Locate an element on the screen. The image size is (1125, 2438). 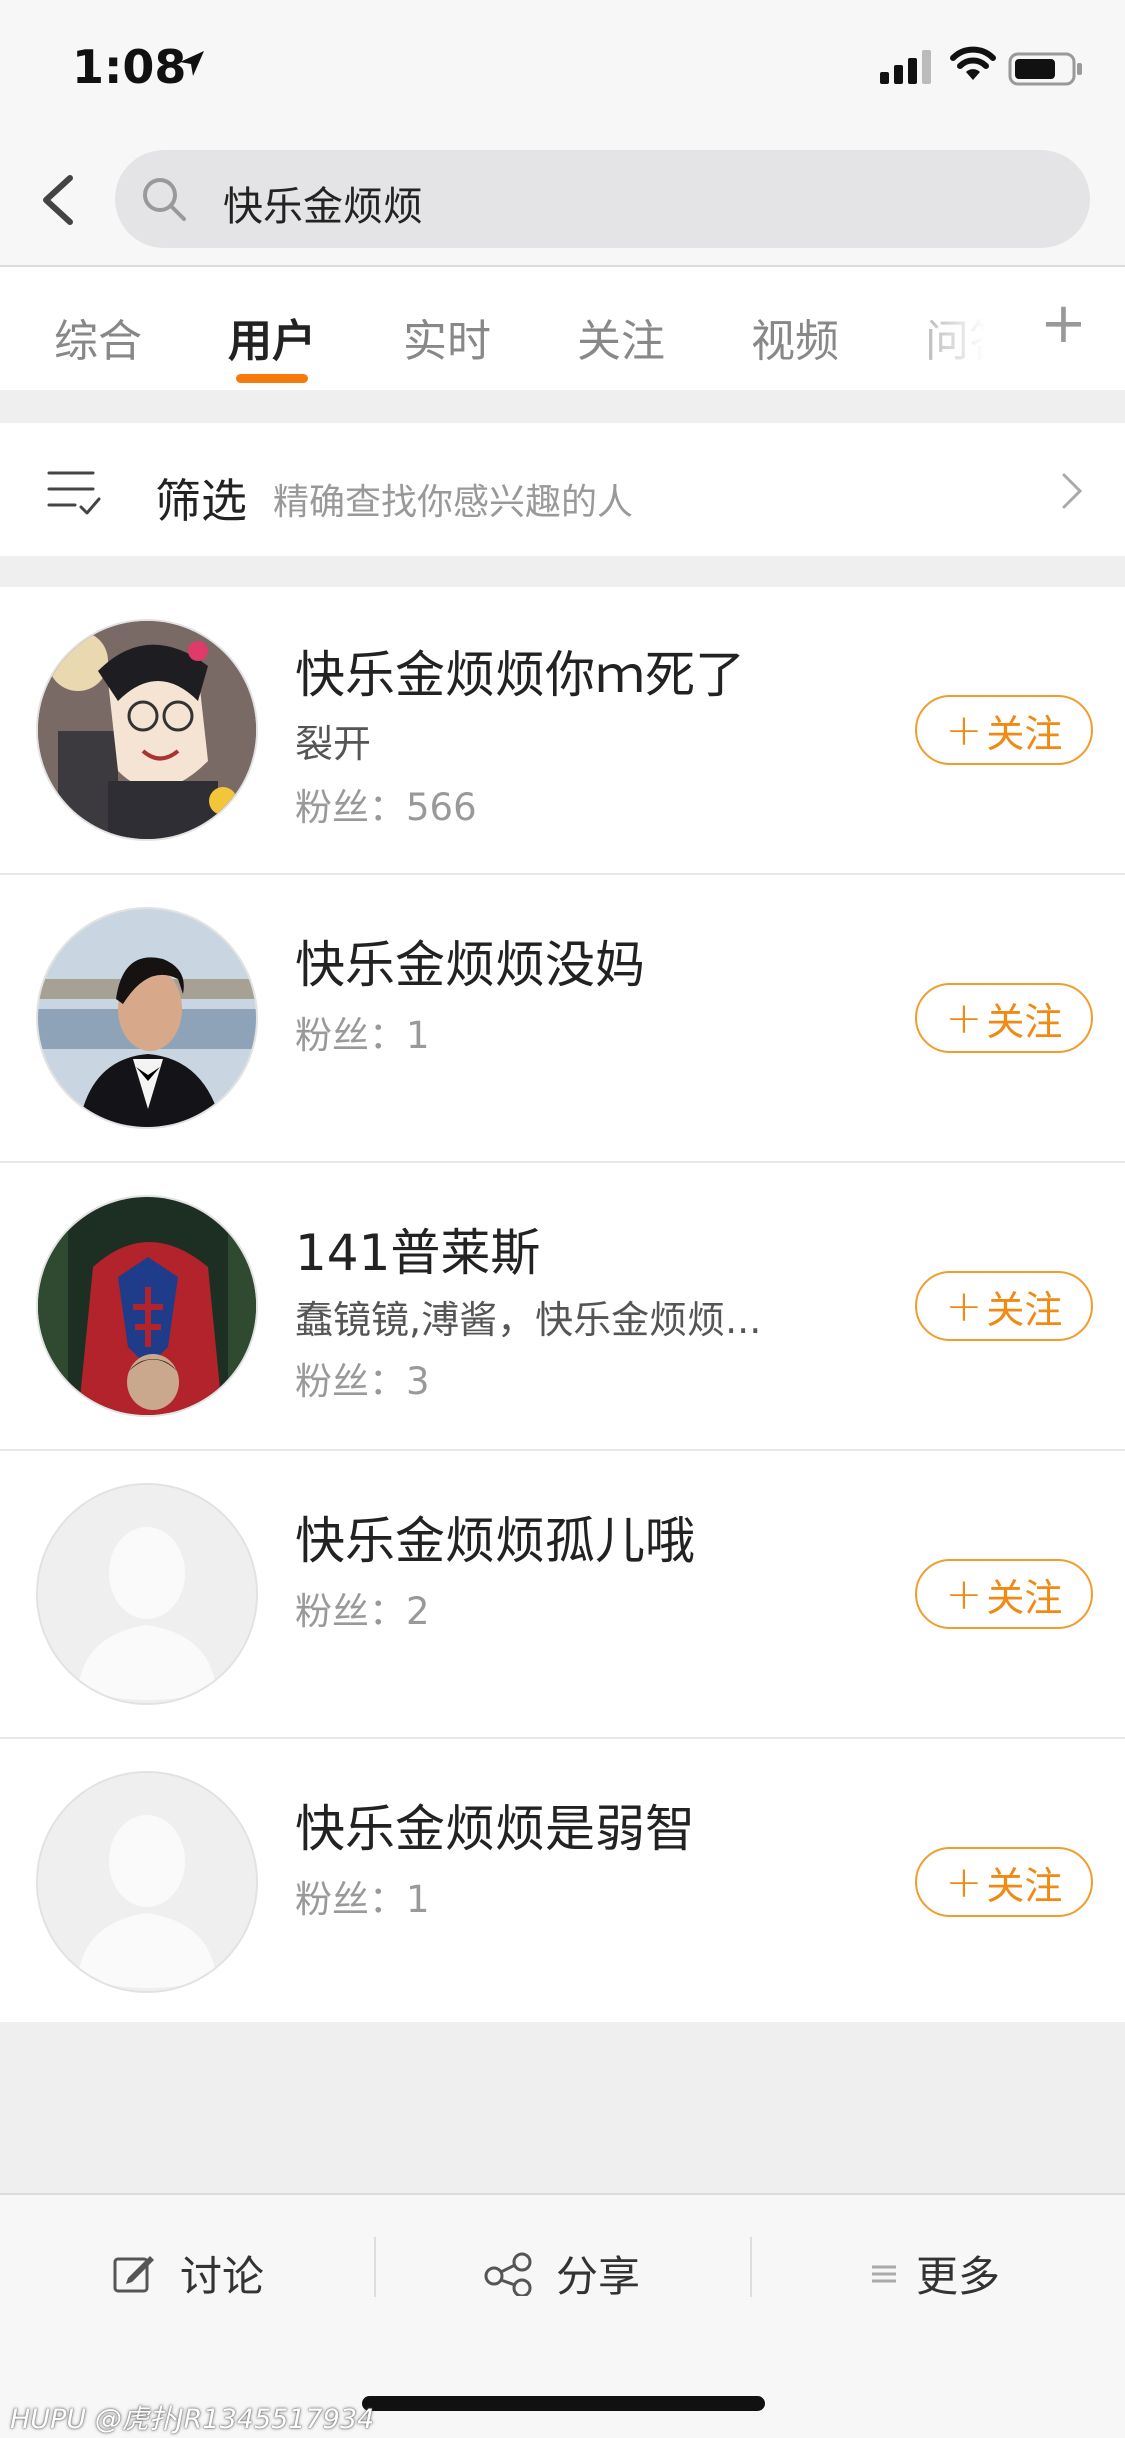
user-fans: 粉丝：2 is located at coordinates (362, 1608).